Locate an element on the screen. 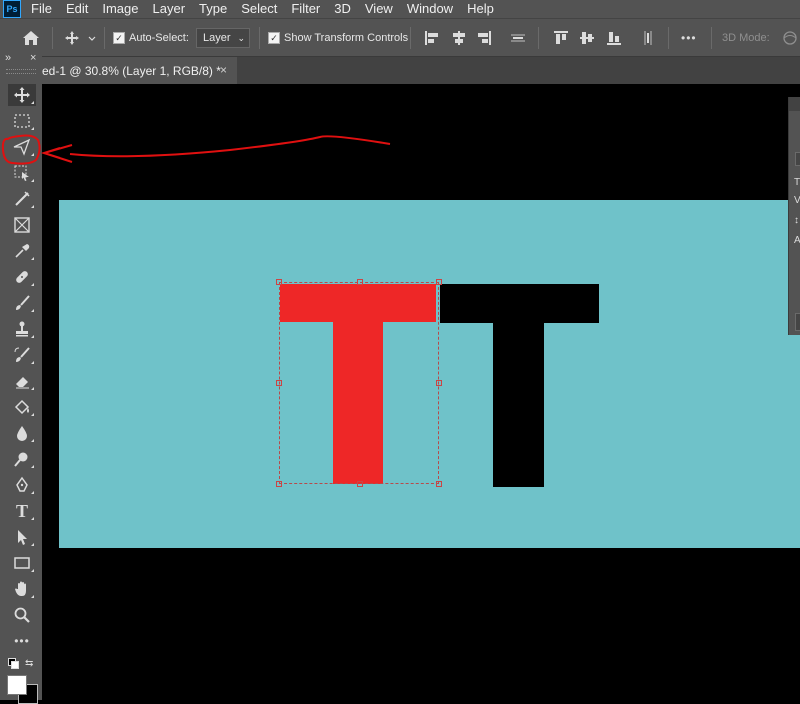  rectangle-marquee-icon is located at coordinates (22, 121).